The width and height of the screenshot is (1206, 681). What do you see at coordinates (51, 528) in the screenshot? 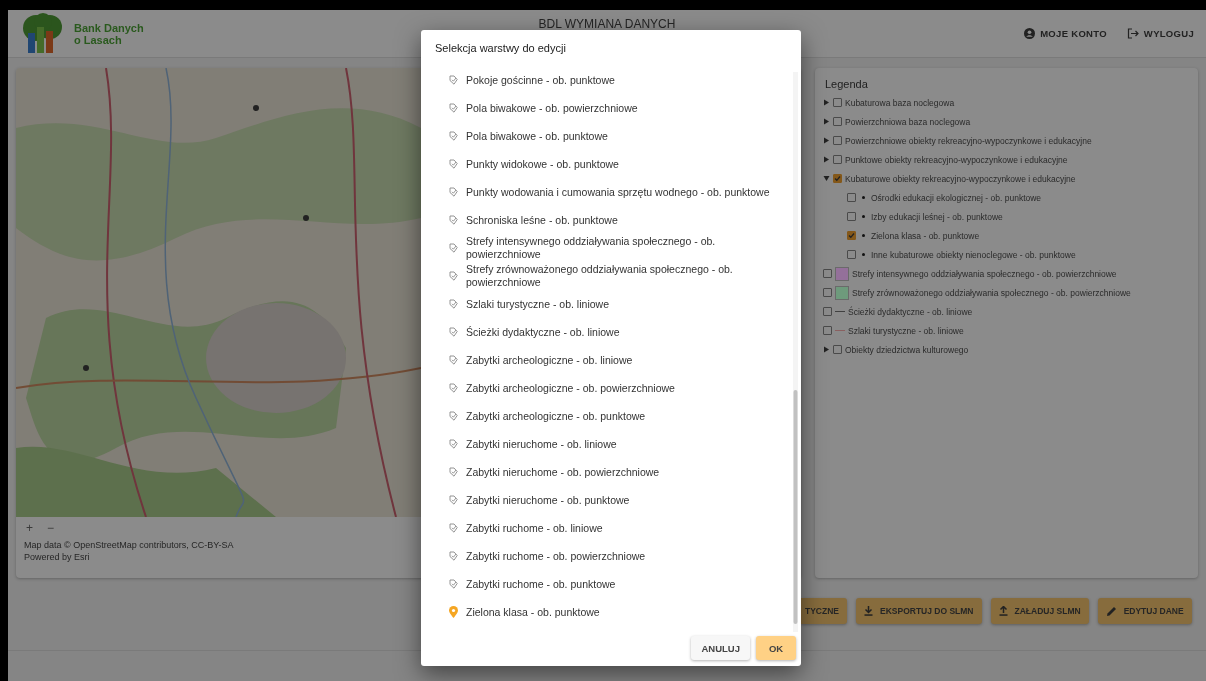
I see `zoom-button: −` at bounding box center [51, 528].